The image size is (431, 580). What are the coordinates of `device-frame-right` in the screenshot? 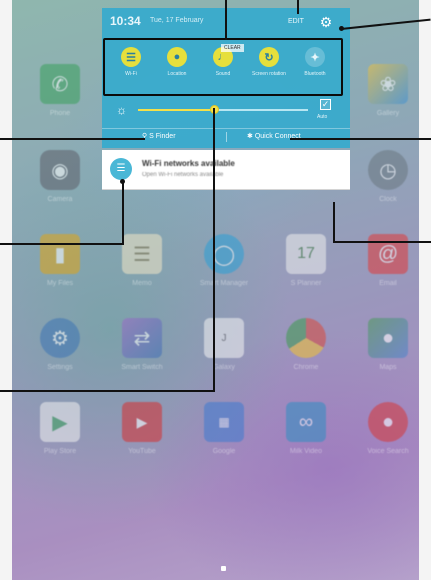 It's located at (425, 290).